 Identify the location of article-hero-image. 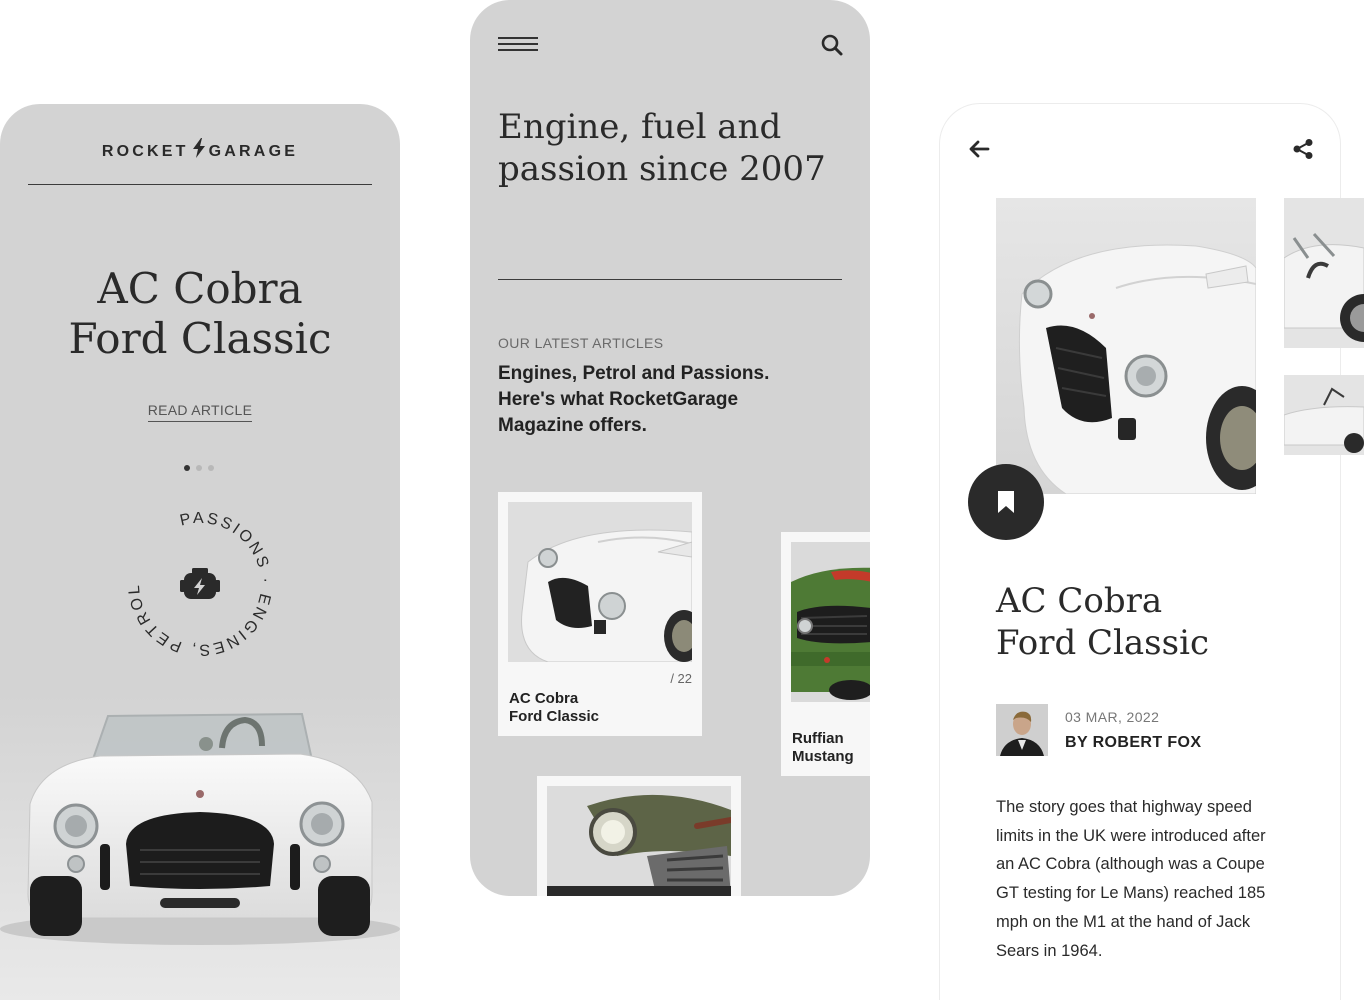
(1126, 346).